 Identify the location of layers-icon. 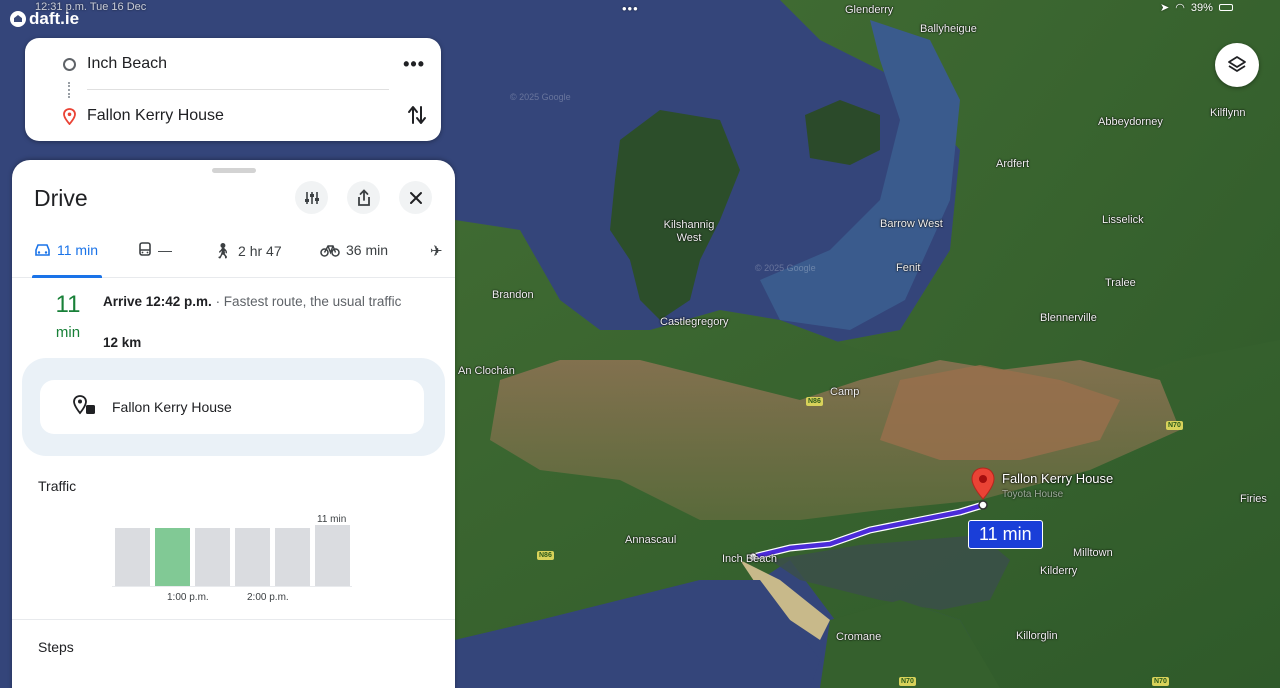
(1237, 64).